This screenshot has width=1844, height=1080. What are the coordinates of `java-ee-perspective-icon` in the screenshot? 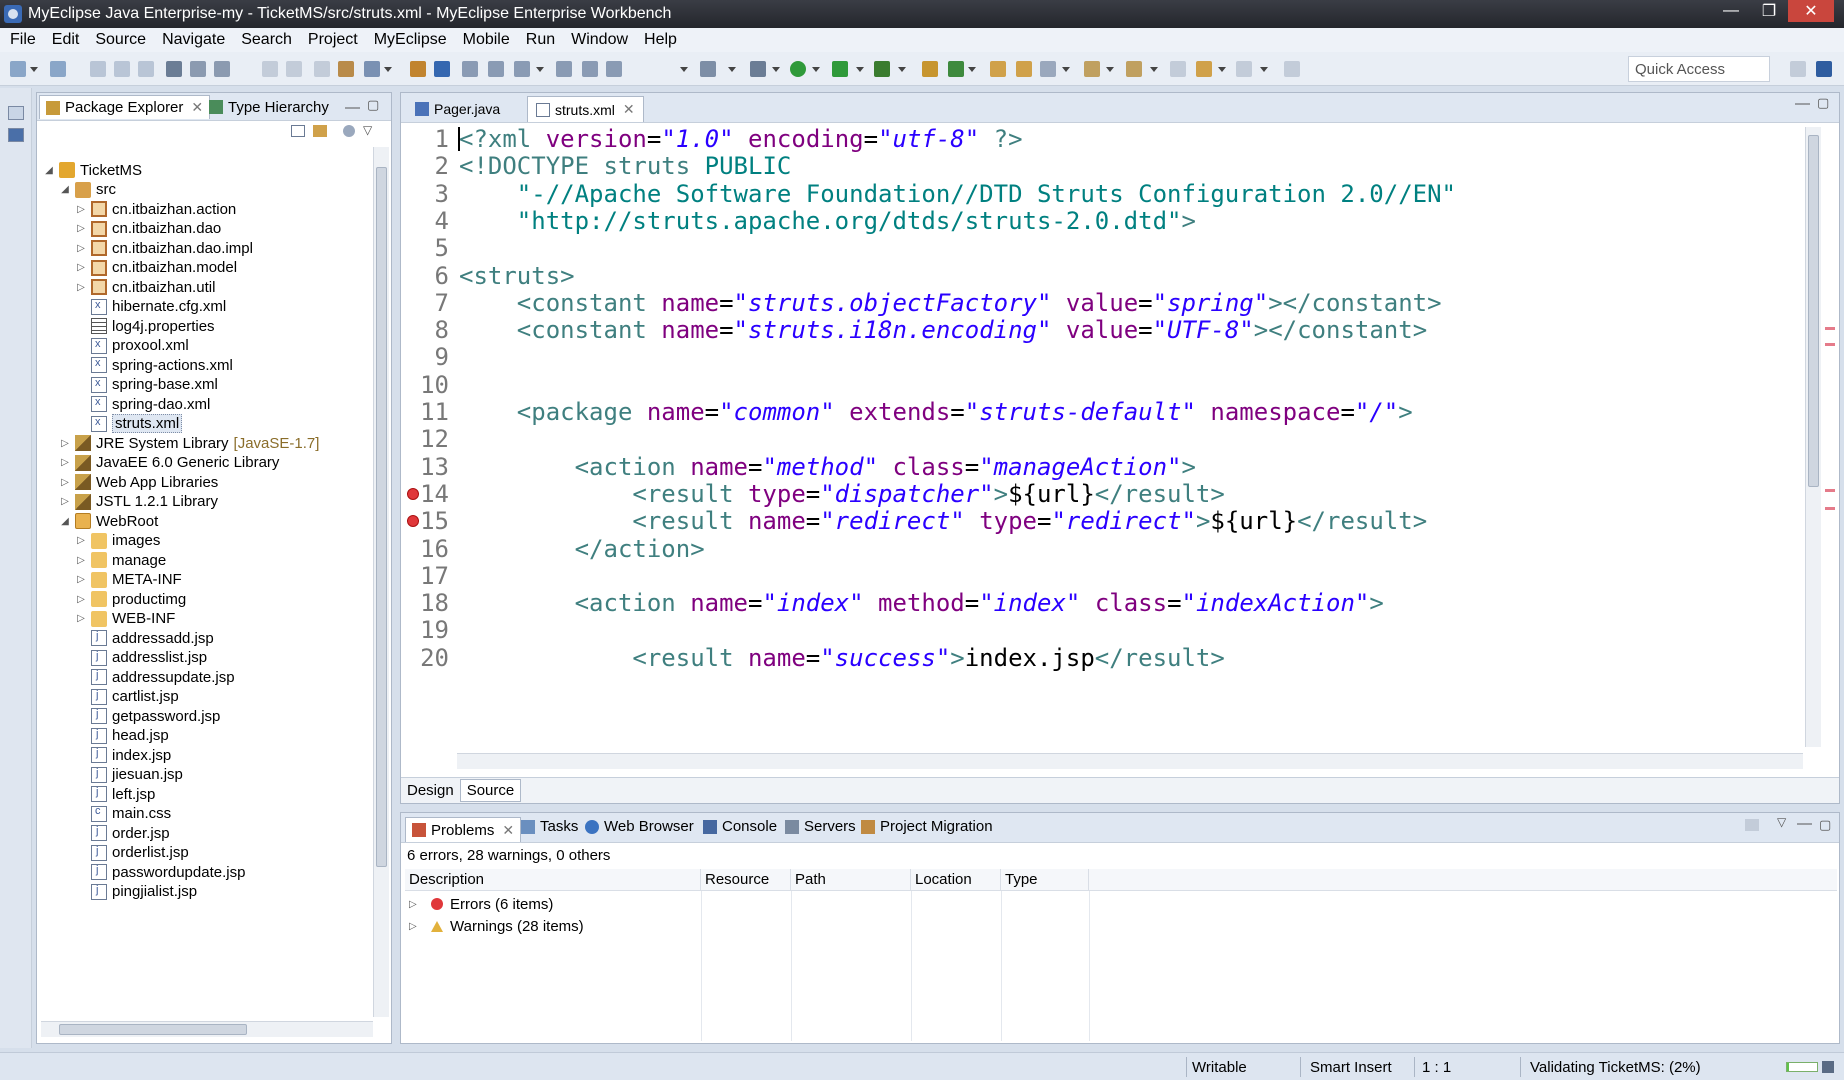 It's located at (1824, 69).